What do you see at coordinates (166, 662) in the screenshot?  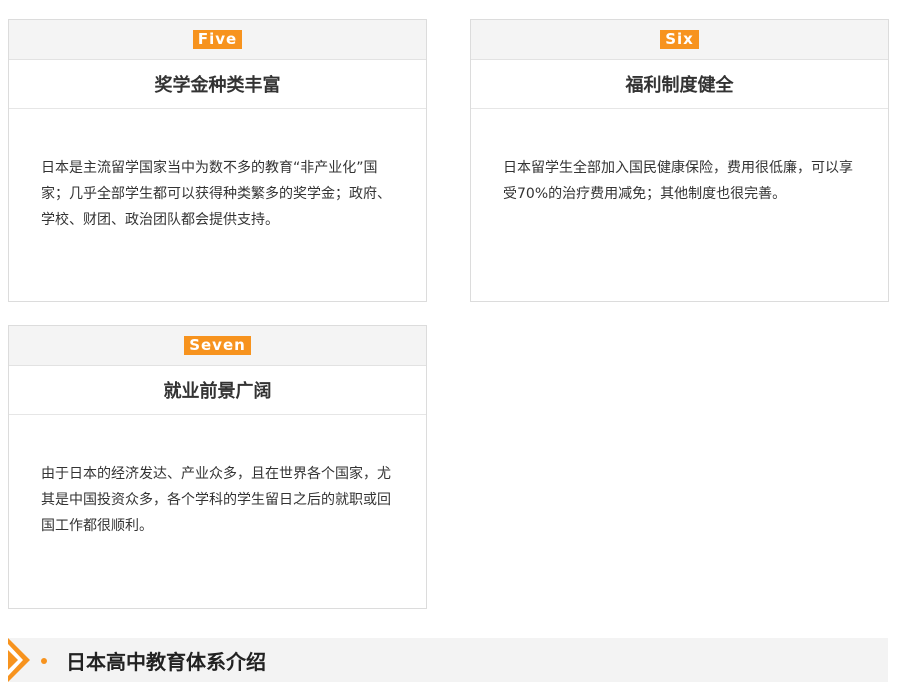 I see `section-title: 日本高中教育体系介绍` at bounding box center [166, 662].